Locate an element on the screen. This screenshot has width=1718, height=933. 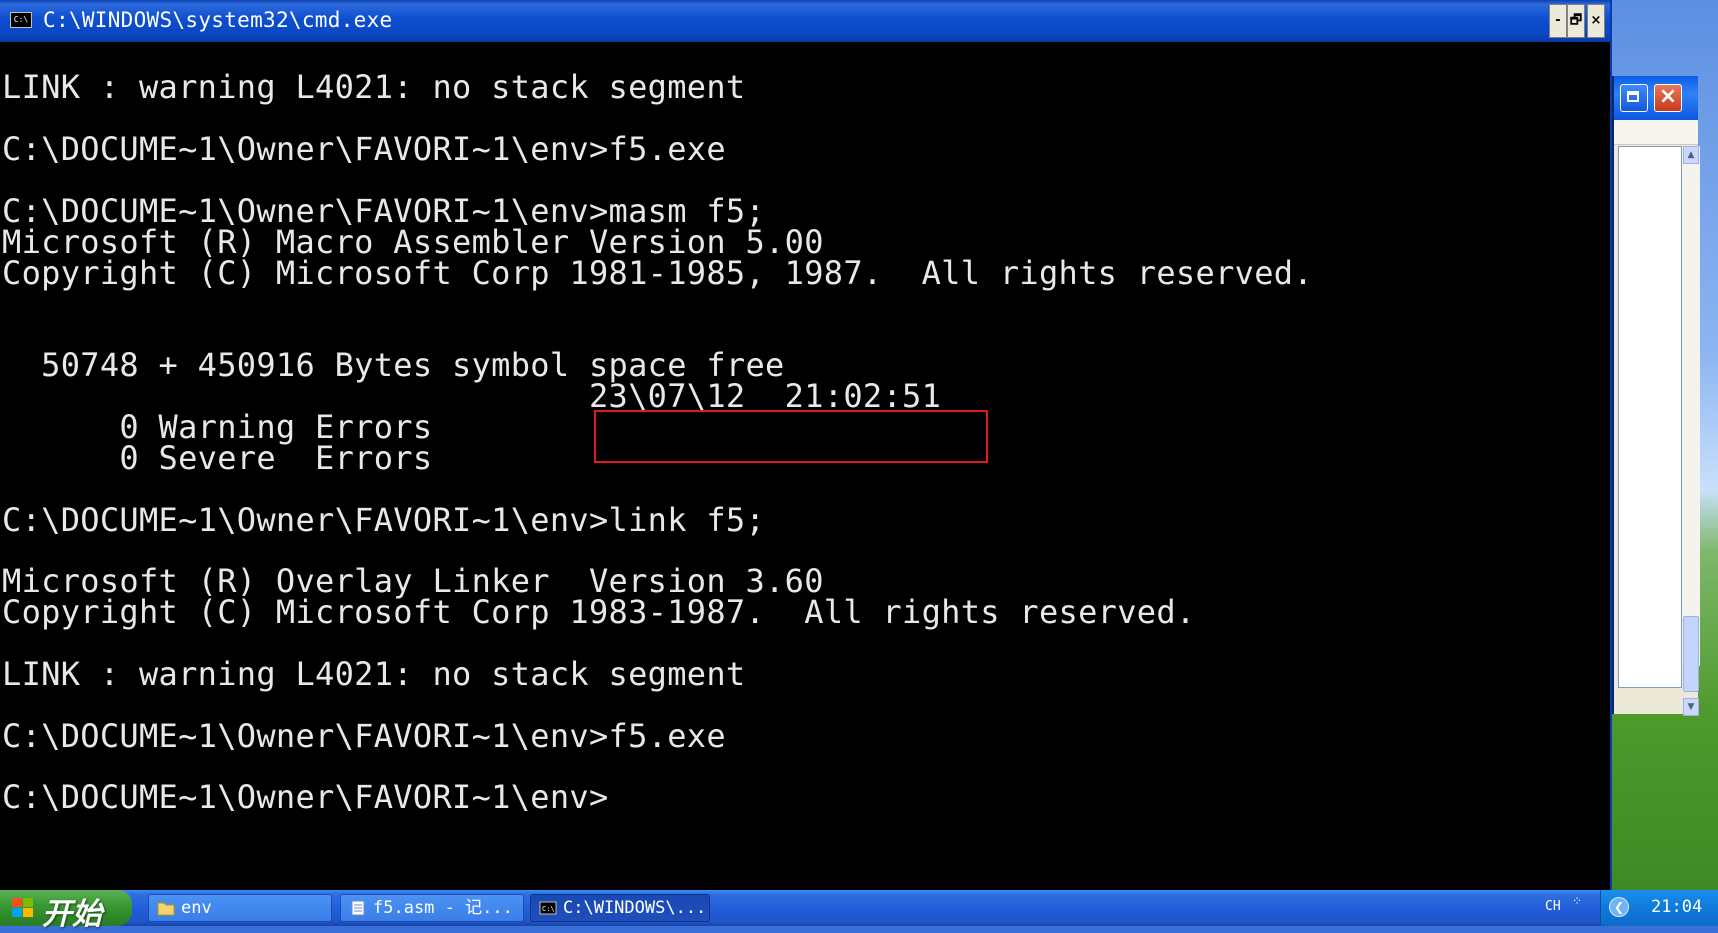
background-window-maximize-button is located at coordinates (1634, 98).